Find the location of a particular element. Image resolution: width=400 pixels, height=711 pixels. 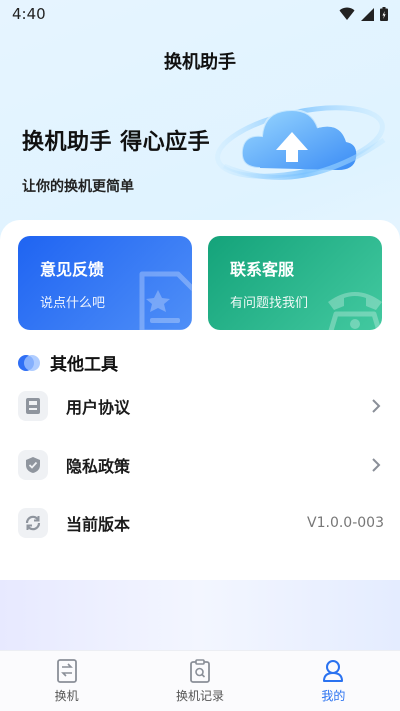

hero-subtitle: 让你的换机更简单 is located at coordinates (78, 187).